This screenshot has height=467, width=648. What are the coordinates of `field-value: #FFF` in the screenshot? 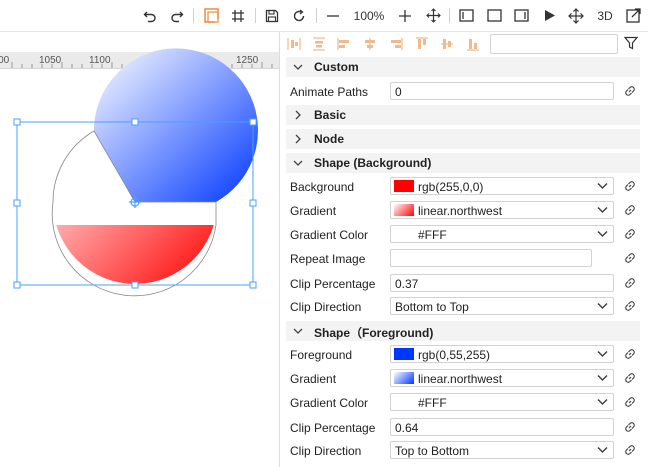 It's located at (432, 403).